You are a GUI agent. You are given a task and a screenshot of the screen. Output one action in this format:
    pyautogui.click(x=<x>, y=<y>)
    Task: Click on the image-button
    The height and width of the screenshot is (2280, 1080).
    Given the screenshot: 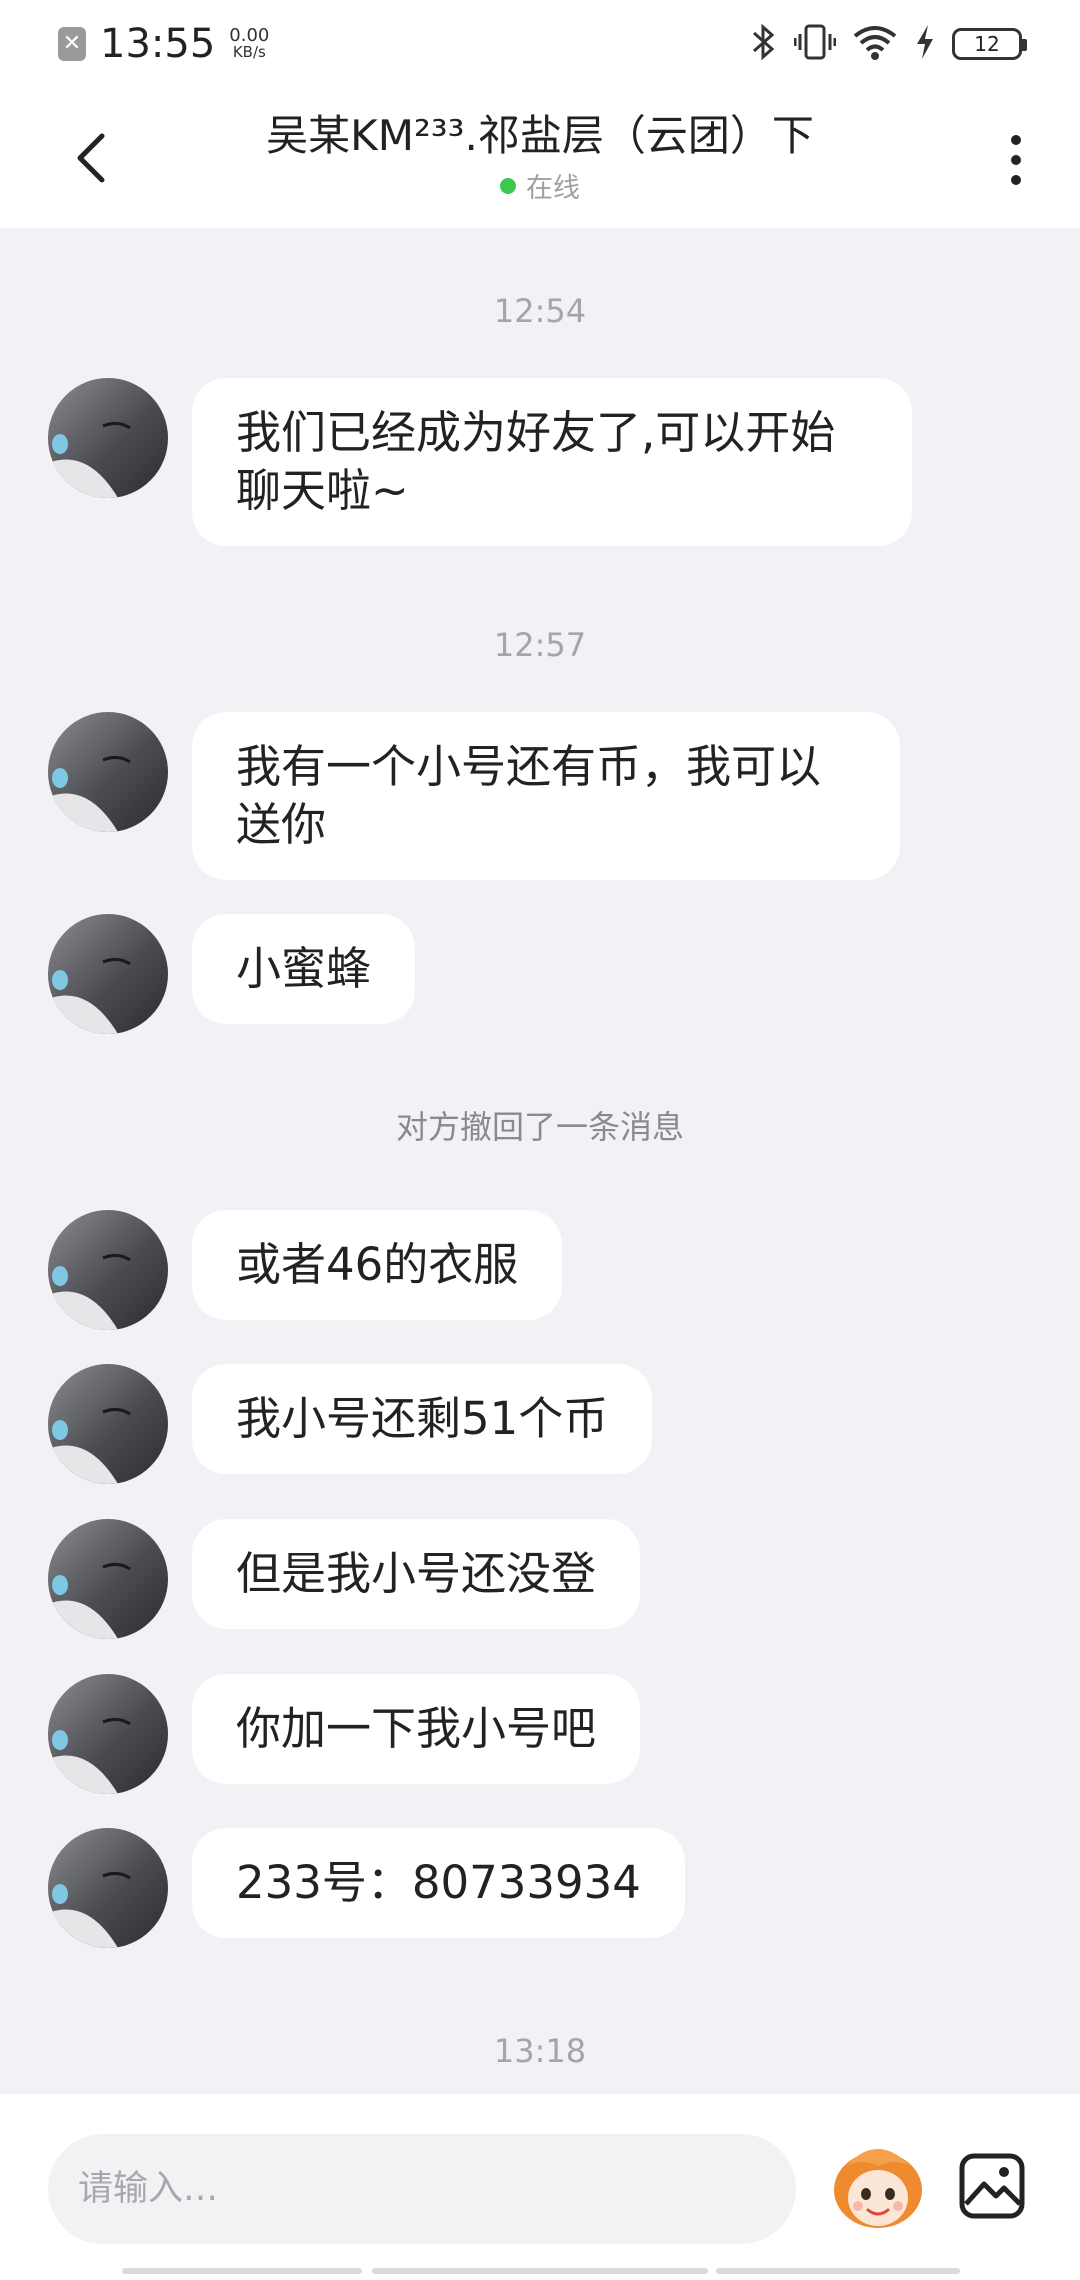 What is the action you would take?
    pyautogui.click(x=992, y=2186)
    